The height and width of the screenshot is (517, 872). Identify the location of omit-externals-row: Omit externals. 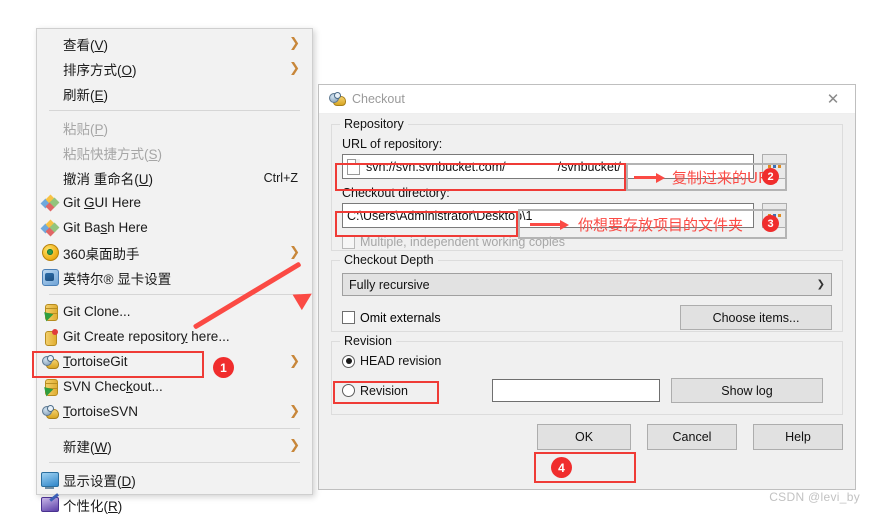
(391, 318).